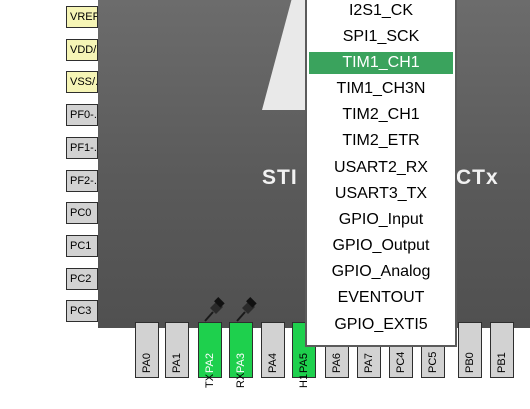 The image size is (530, 409). I want to click on pin-label: PA2, so click(210, 363).